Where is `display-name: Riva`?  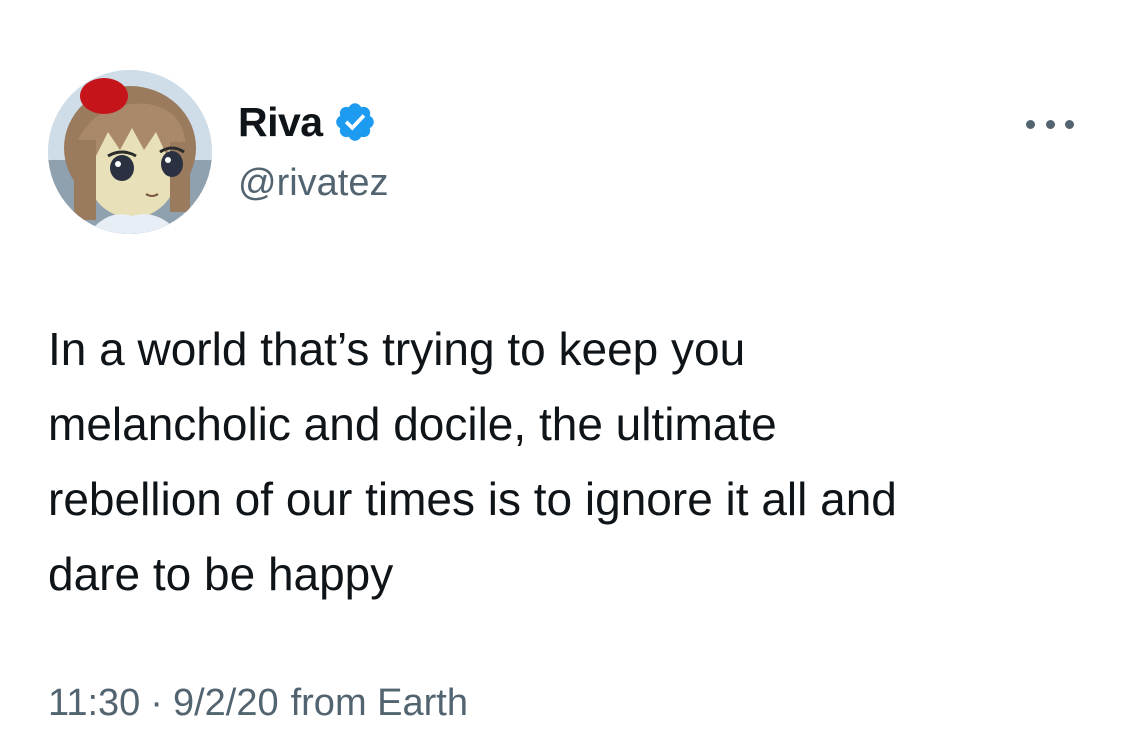 display-name: Riva is located at coordinates (280, 122).